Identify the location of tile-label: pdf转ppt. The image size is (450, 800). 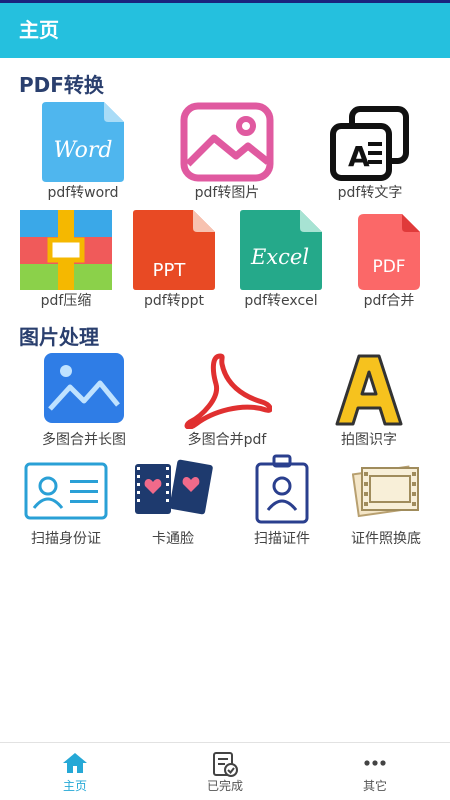
(174, 301).